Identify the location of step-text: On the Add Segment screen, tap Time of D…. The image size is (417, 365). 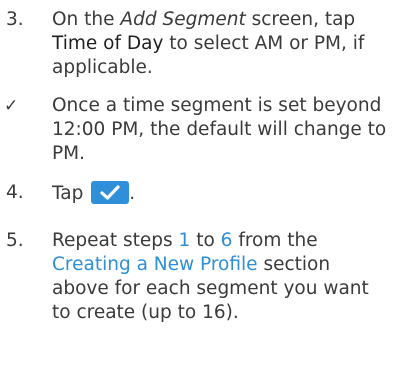
(208, 43).